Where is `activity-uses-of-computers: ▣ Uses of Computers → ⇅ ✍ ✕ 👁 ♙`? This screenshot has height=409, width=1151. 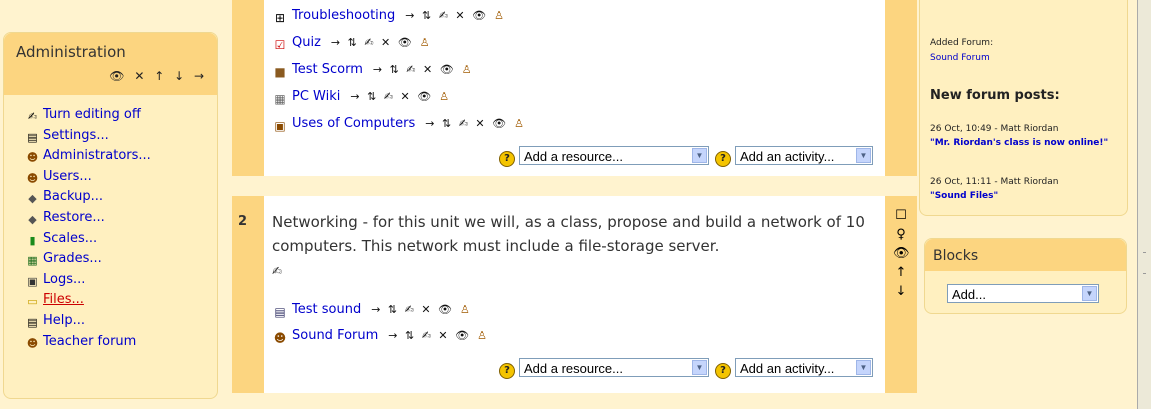 activity-uses-of-computers: ▣ Uses of Computers → ⇅ ✍ ✕ 👁 ♙ is located at coordinates (399, 125).